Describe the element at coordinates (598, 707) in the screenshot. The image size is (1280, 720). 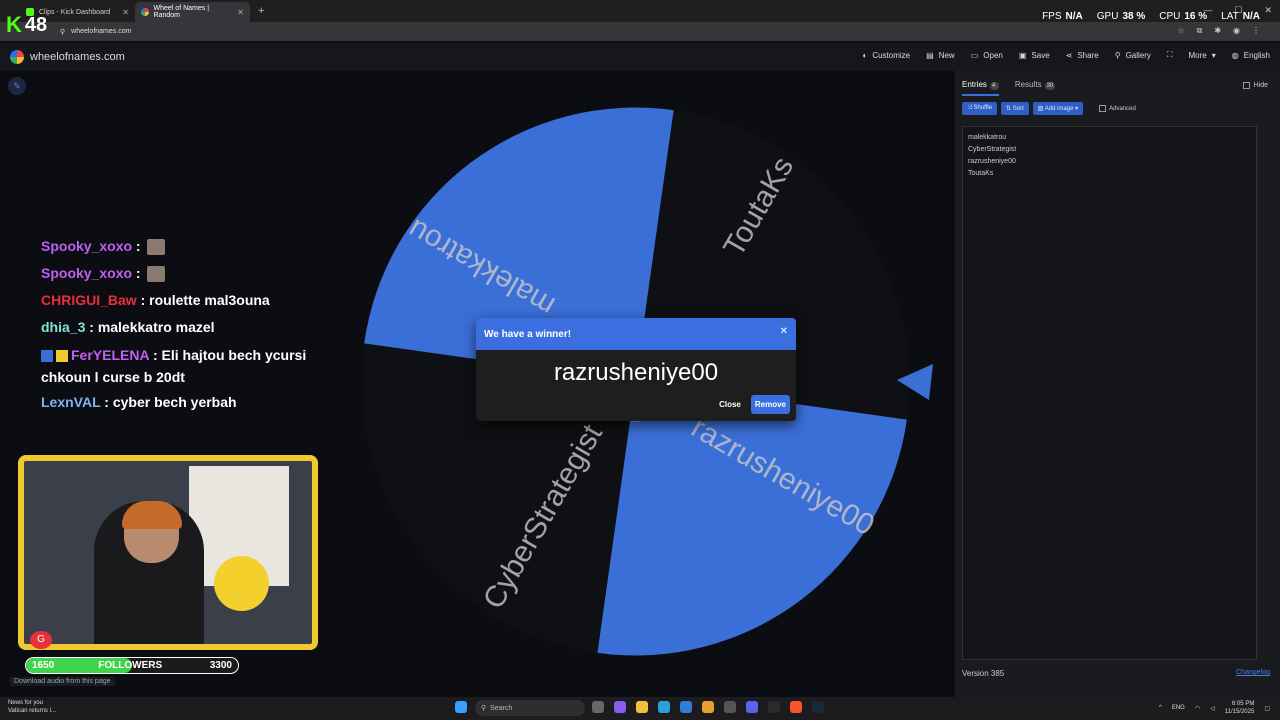
I see `task-view-icon` at that location.